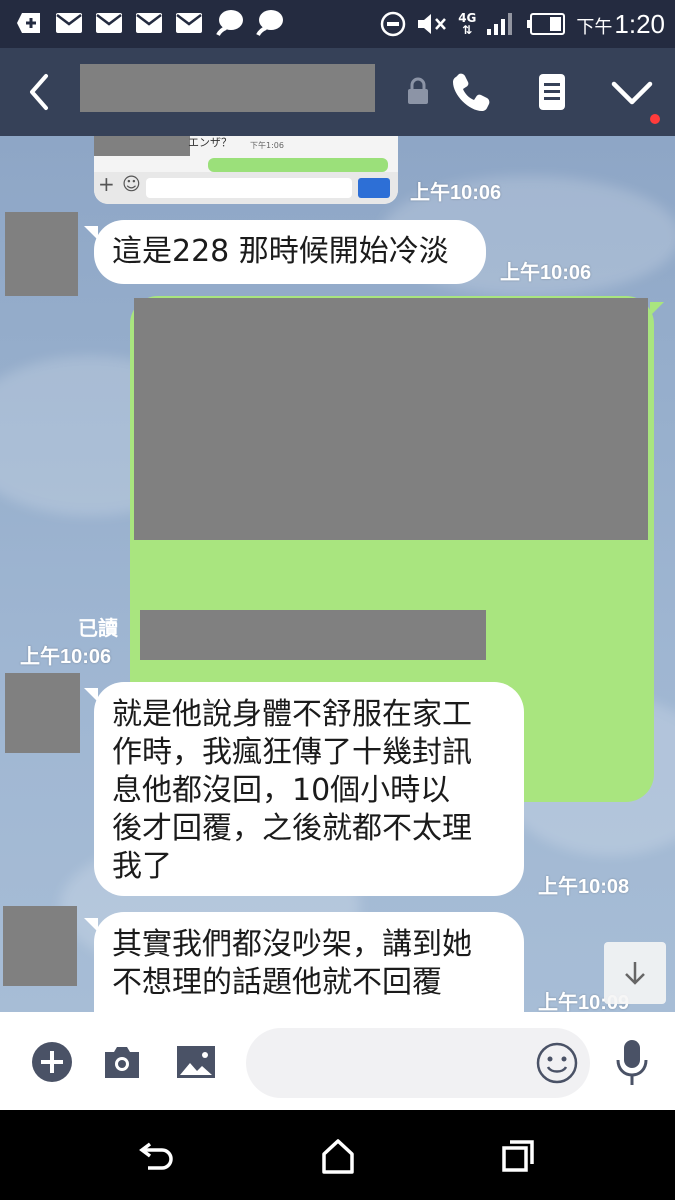 The image size is (675, 1200). I want to click on lock-icon, so click(418, 91).